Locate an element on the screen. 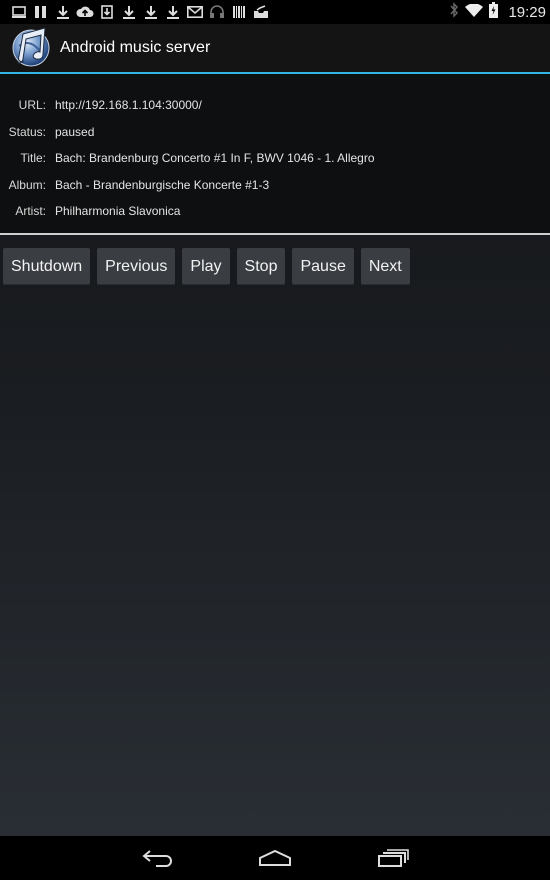 The image size is (550, 880). album-label: Album: is located at coordinates (27, 185).